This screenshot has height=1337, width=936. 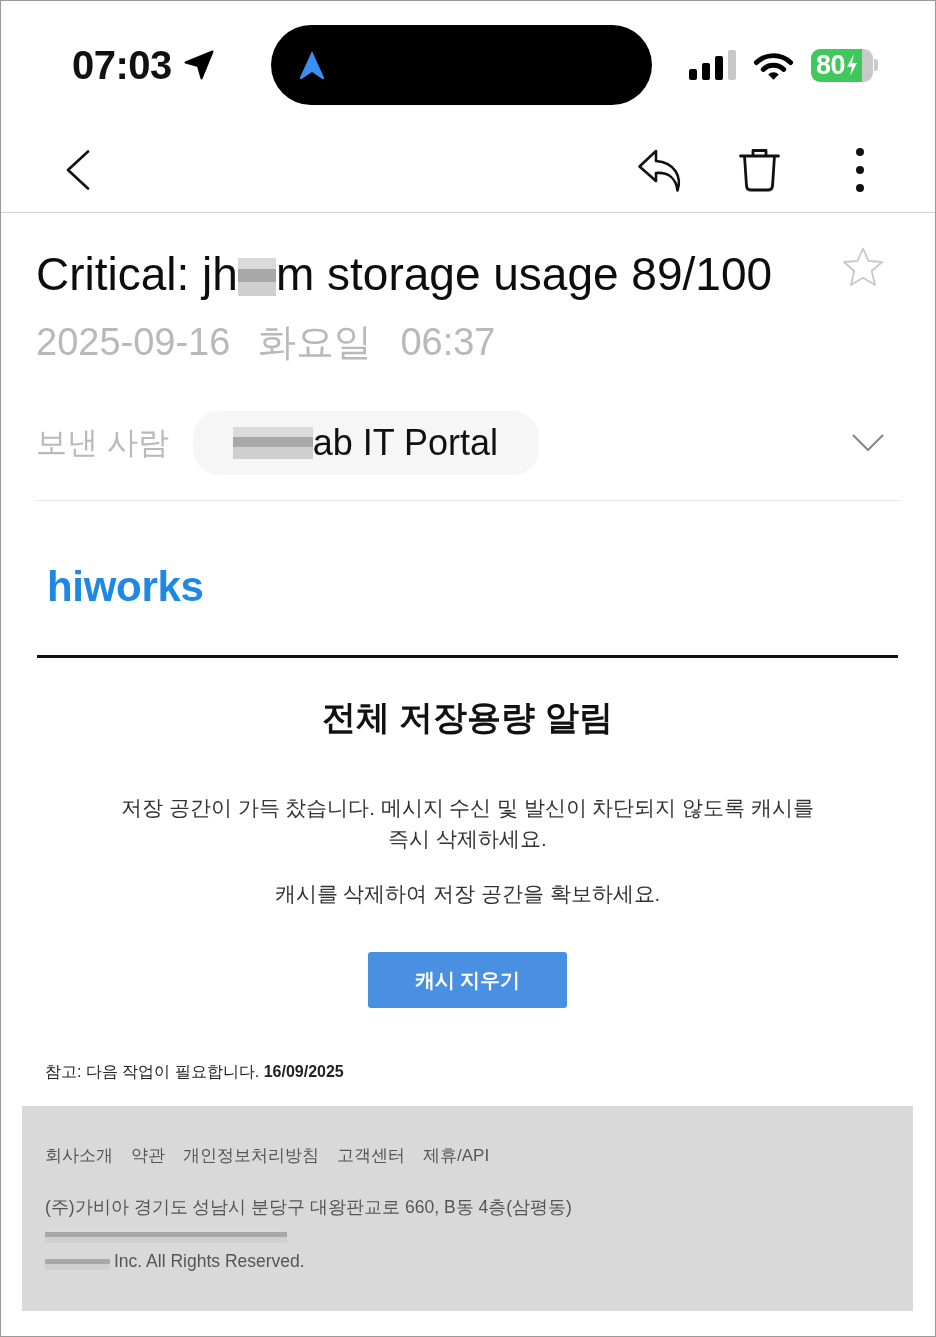 What do you see at coordinates (209, 1261) in the screenshot?
I see `footer-text: Inc. All Rights Reserved.` at bounding box center [209, 1261].